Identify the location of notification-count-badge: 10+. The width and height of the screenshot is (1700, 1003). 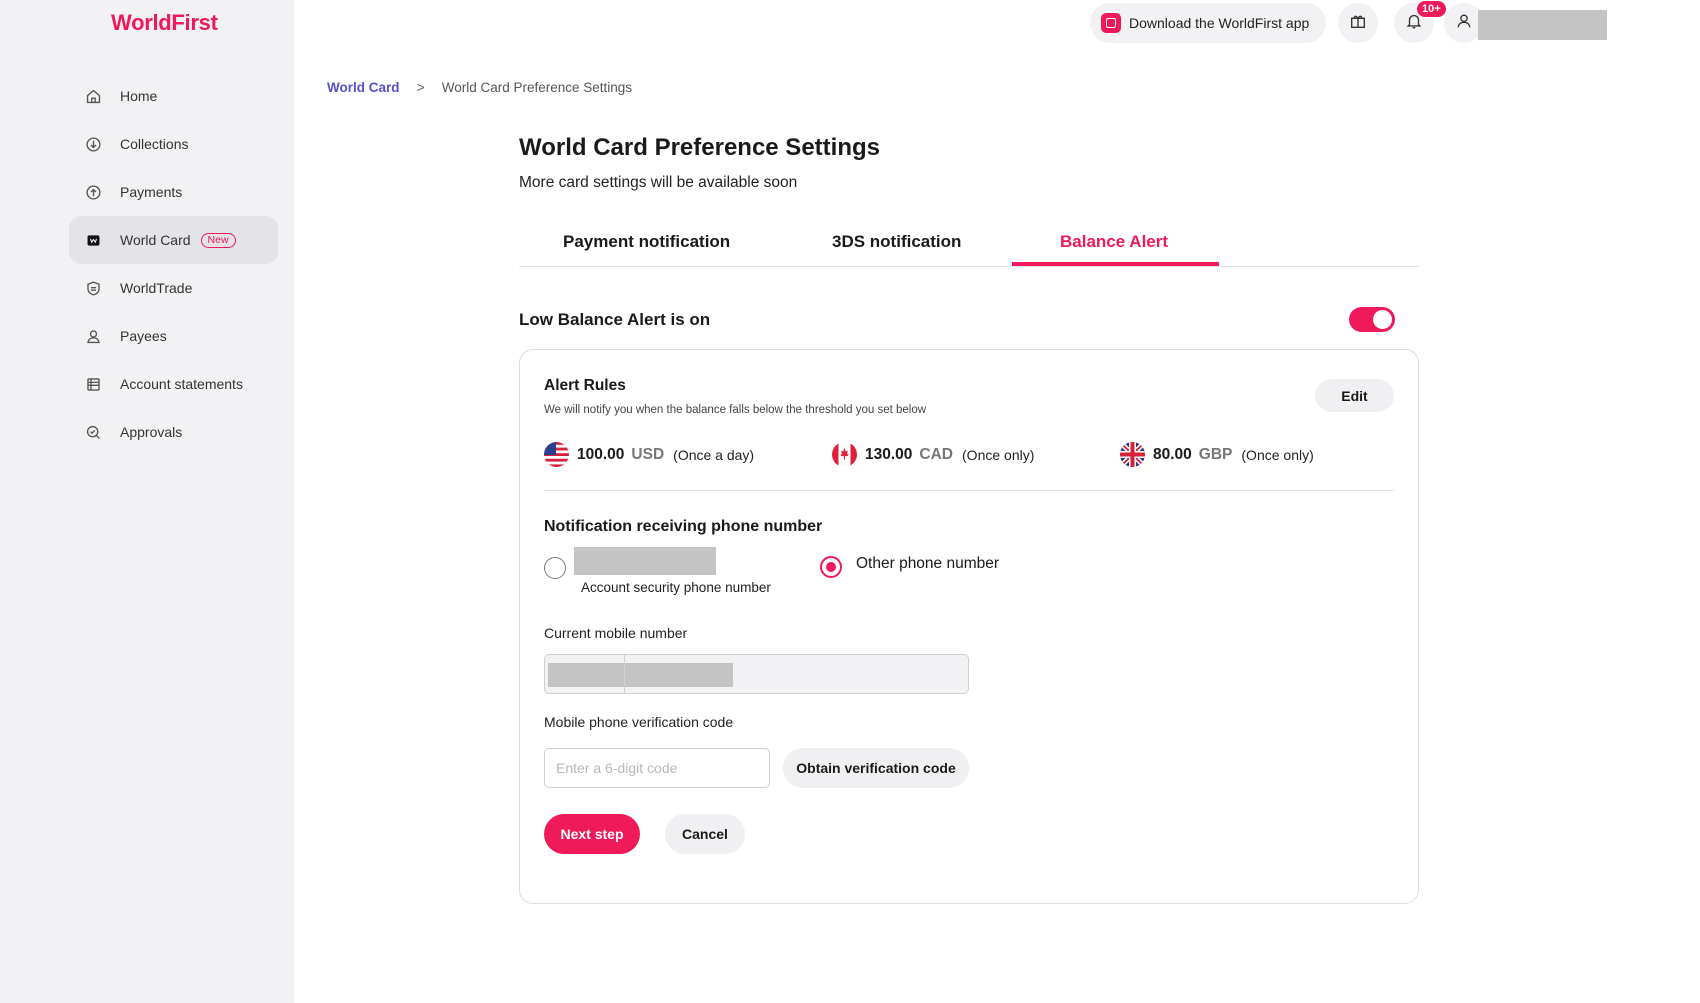
(1431, 9).